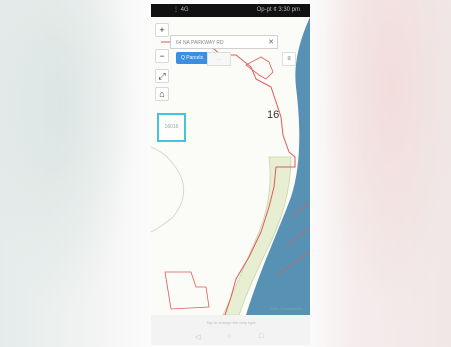 This screenshot has width=451, height=347. I want to click on status-right: Op-pt ¢ 3:30 pm, so click(278, 10).